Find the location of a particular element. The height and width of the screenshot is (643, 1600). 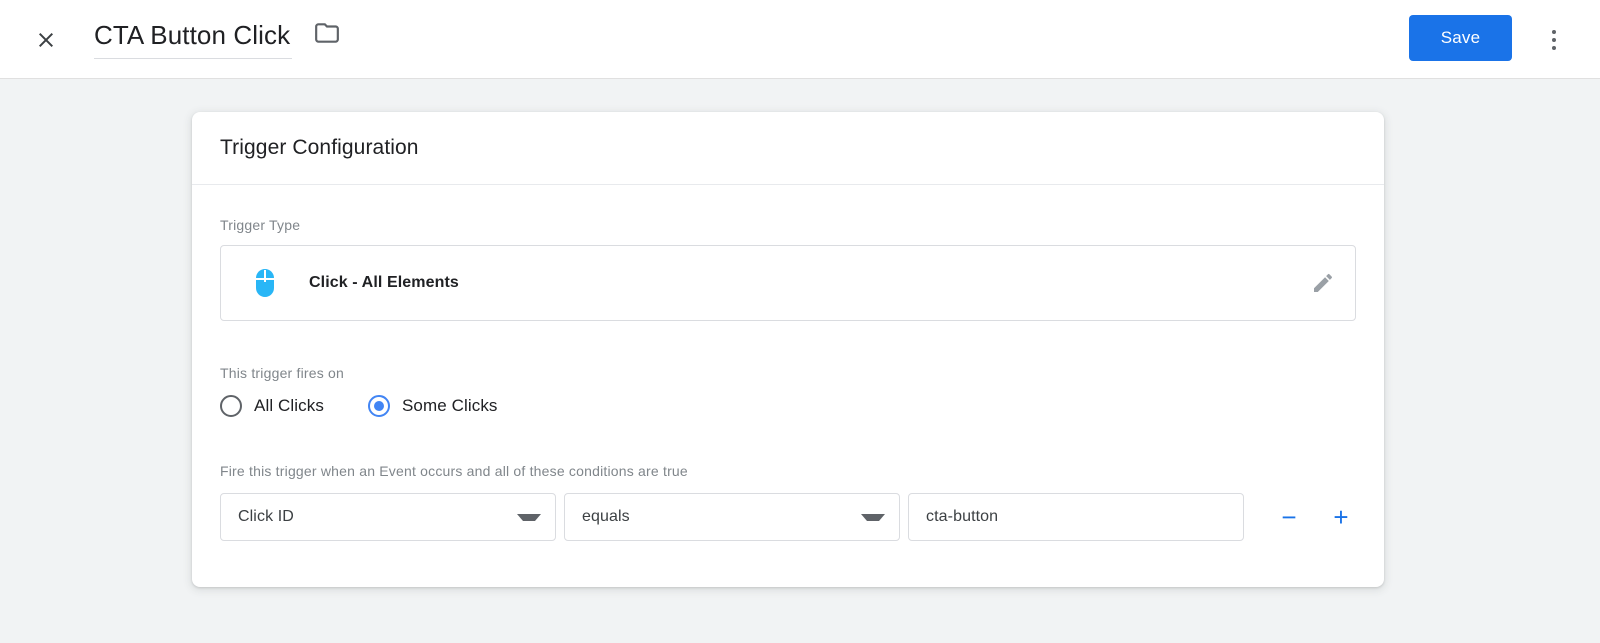

fires-on-label: This trigger fires on is located at coordinates (282, 373).